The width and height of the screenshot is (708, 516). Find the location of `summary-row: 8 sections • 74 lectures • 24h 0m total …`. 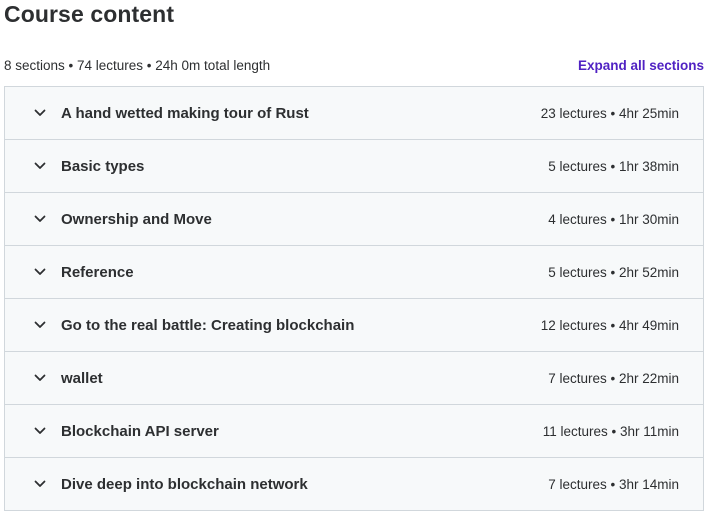

summary-row: 8 sections • 74 lectures • 24h 0m total … is located at coordinates (354, 65).